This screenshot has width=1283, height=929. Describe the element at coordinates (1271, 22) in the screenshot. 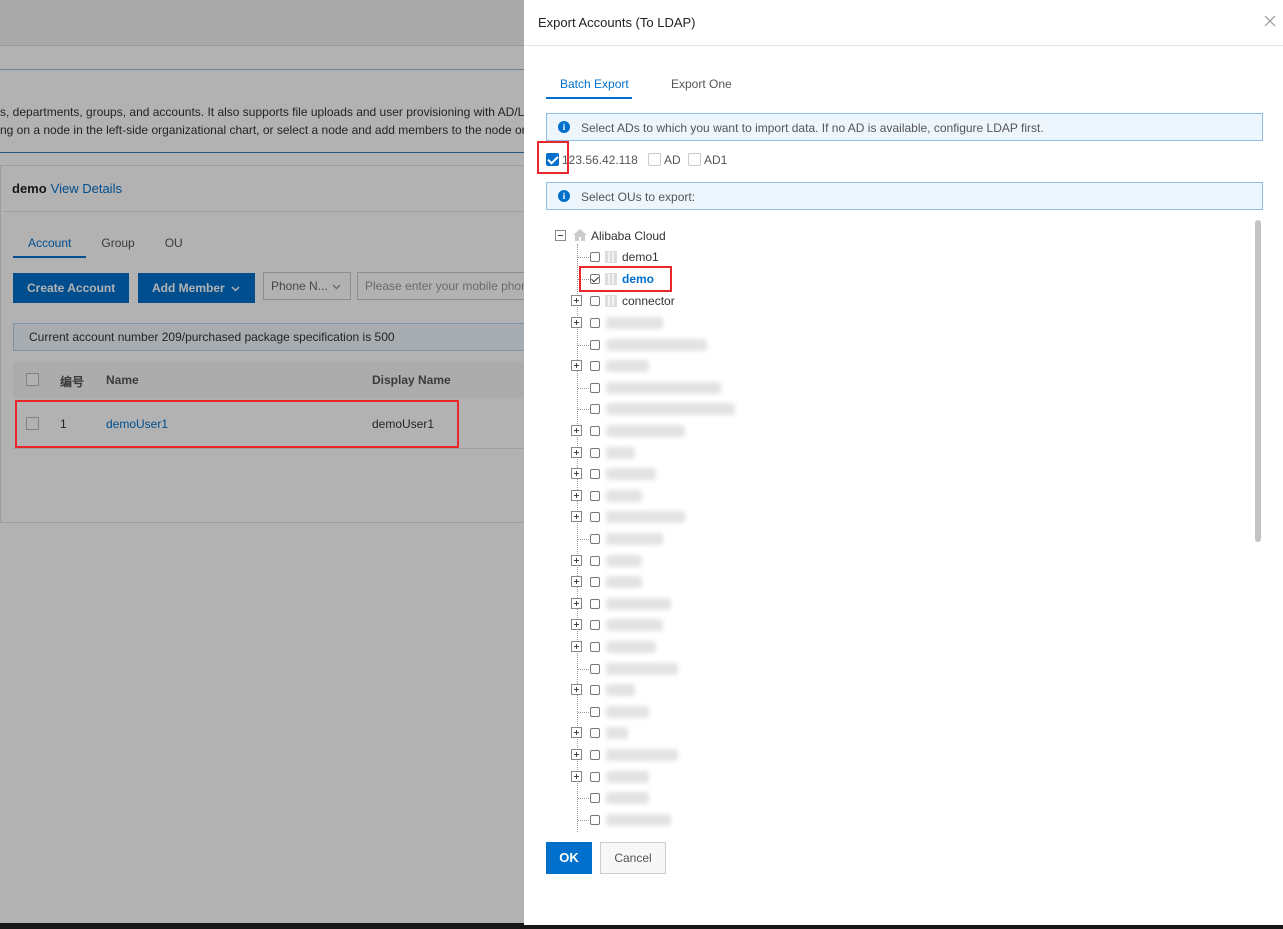

I see `close-icon` at that location.